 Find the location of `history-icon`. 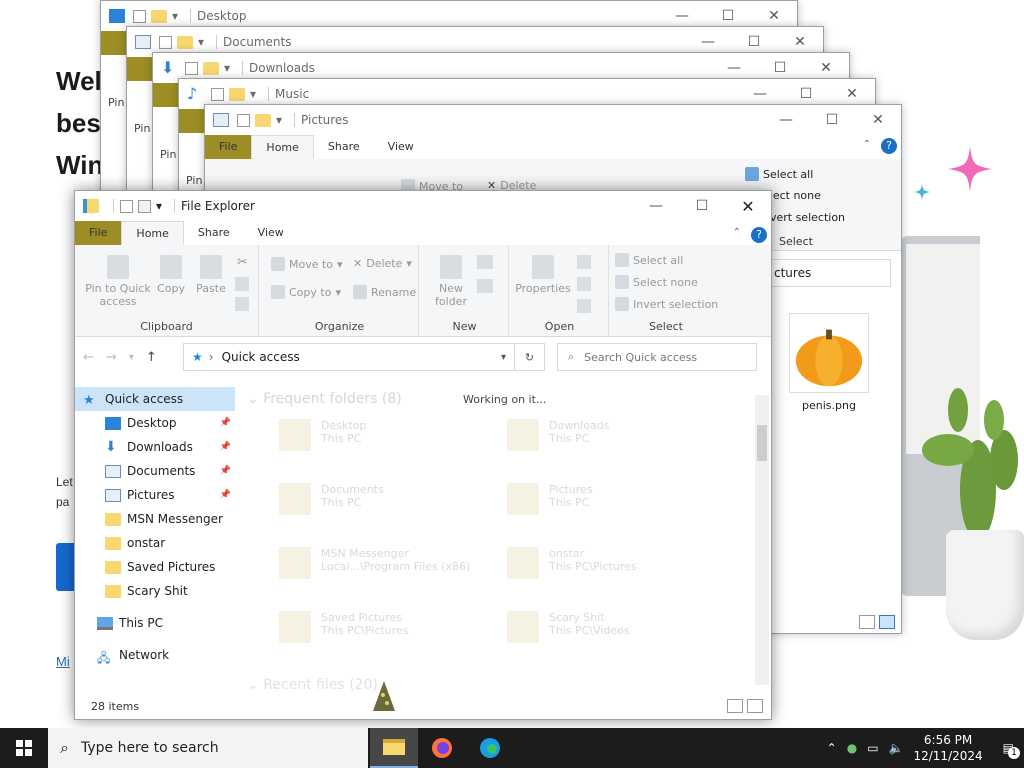

history-icon is located at coordinates (584, 306).